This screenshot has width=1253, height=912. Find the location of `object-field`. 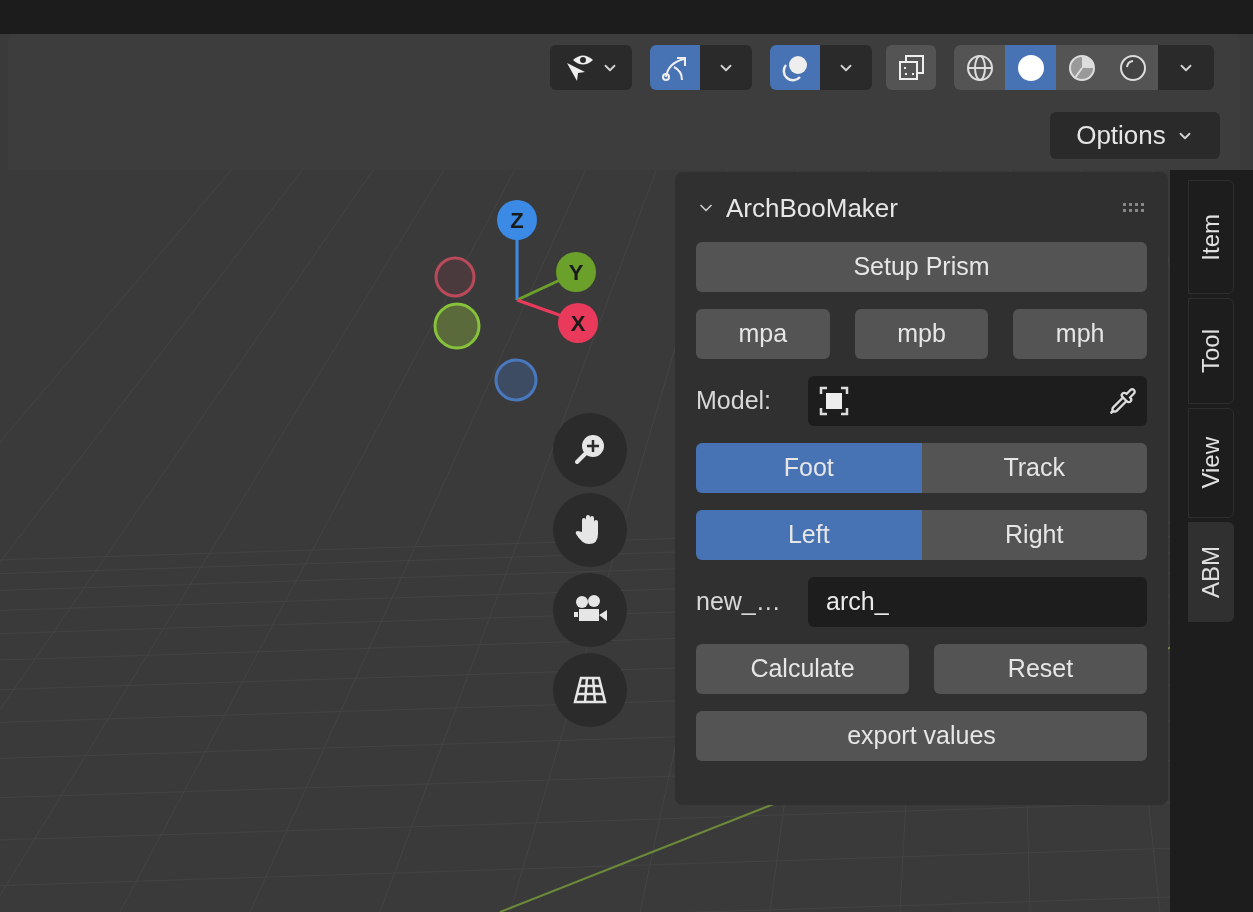

object-field is located at coordinates (977, 401).